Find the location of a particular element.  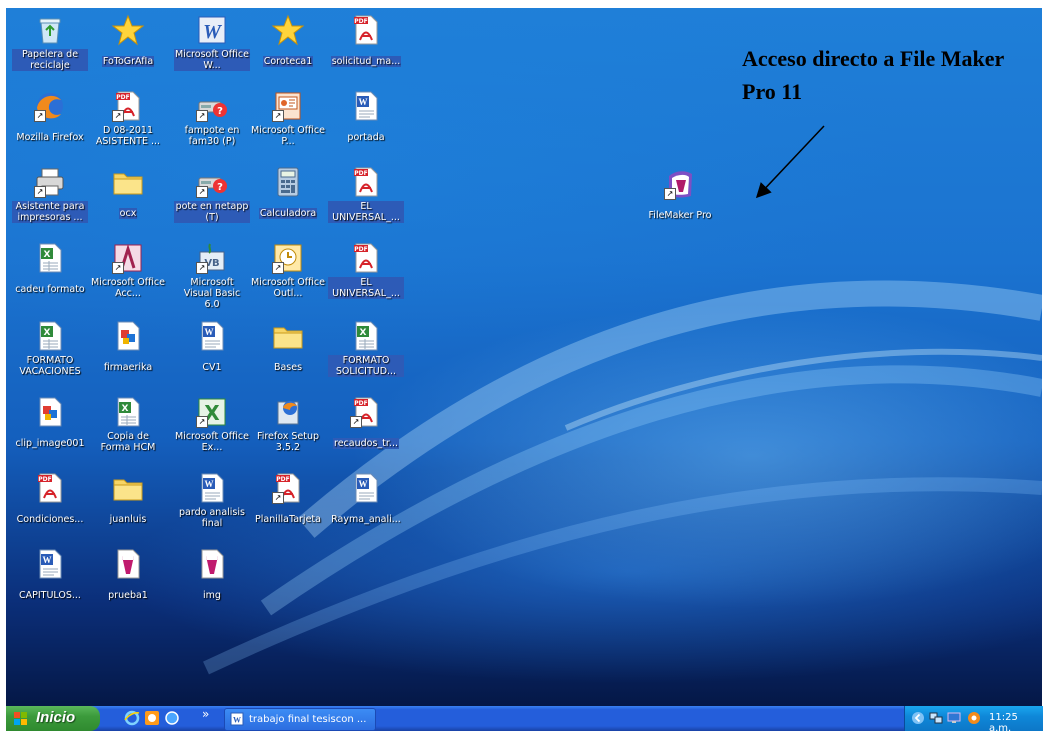

desktop-icon: ocx is located at coordinates (128, 193).